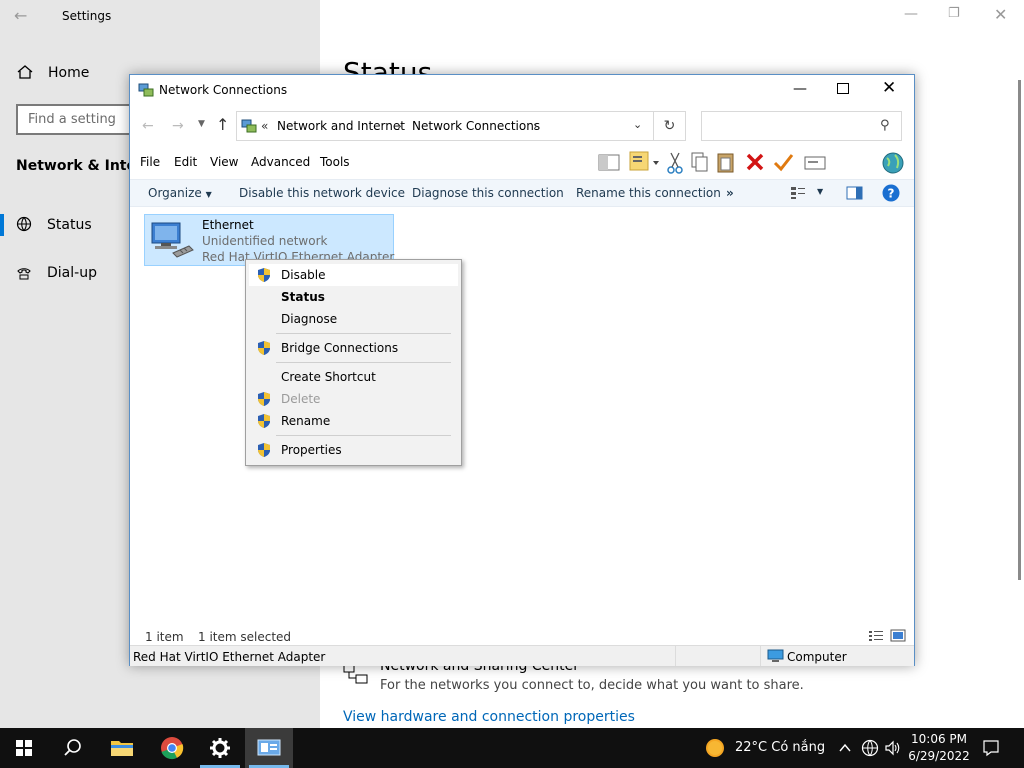 This screenshot has height=768, width=1024. I want to click on menu-item-rename: Rename, so click(353, 421).